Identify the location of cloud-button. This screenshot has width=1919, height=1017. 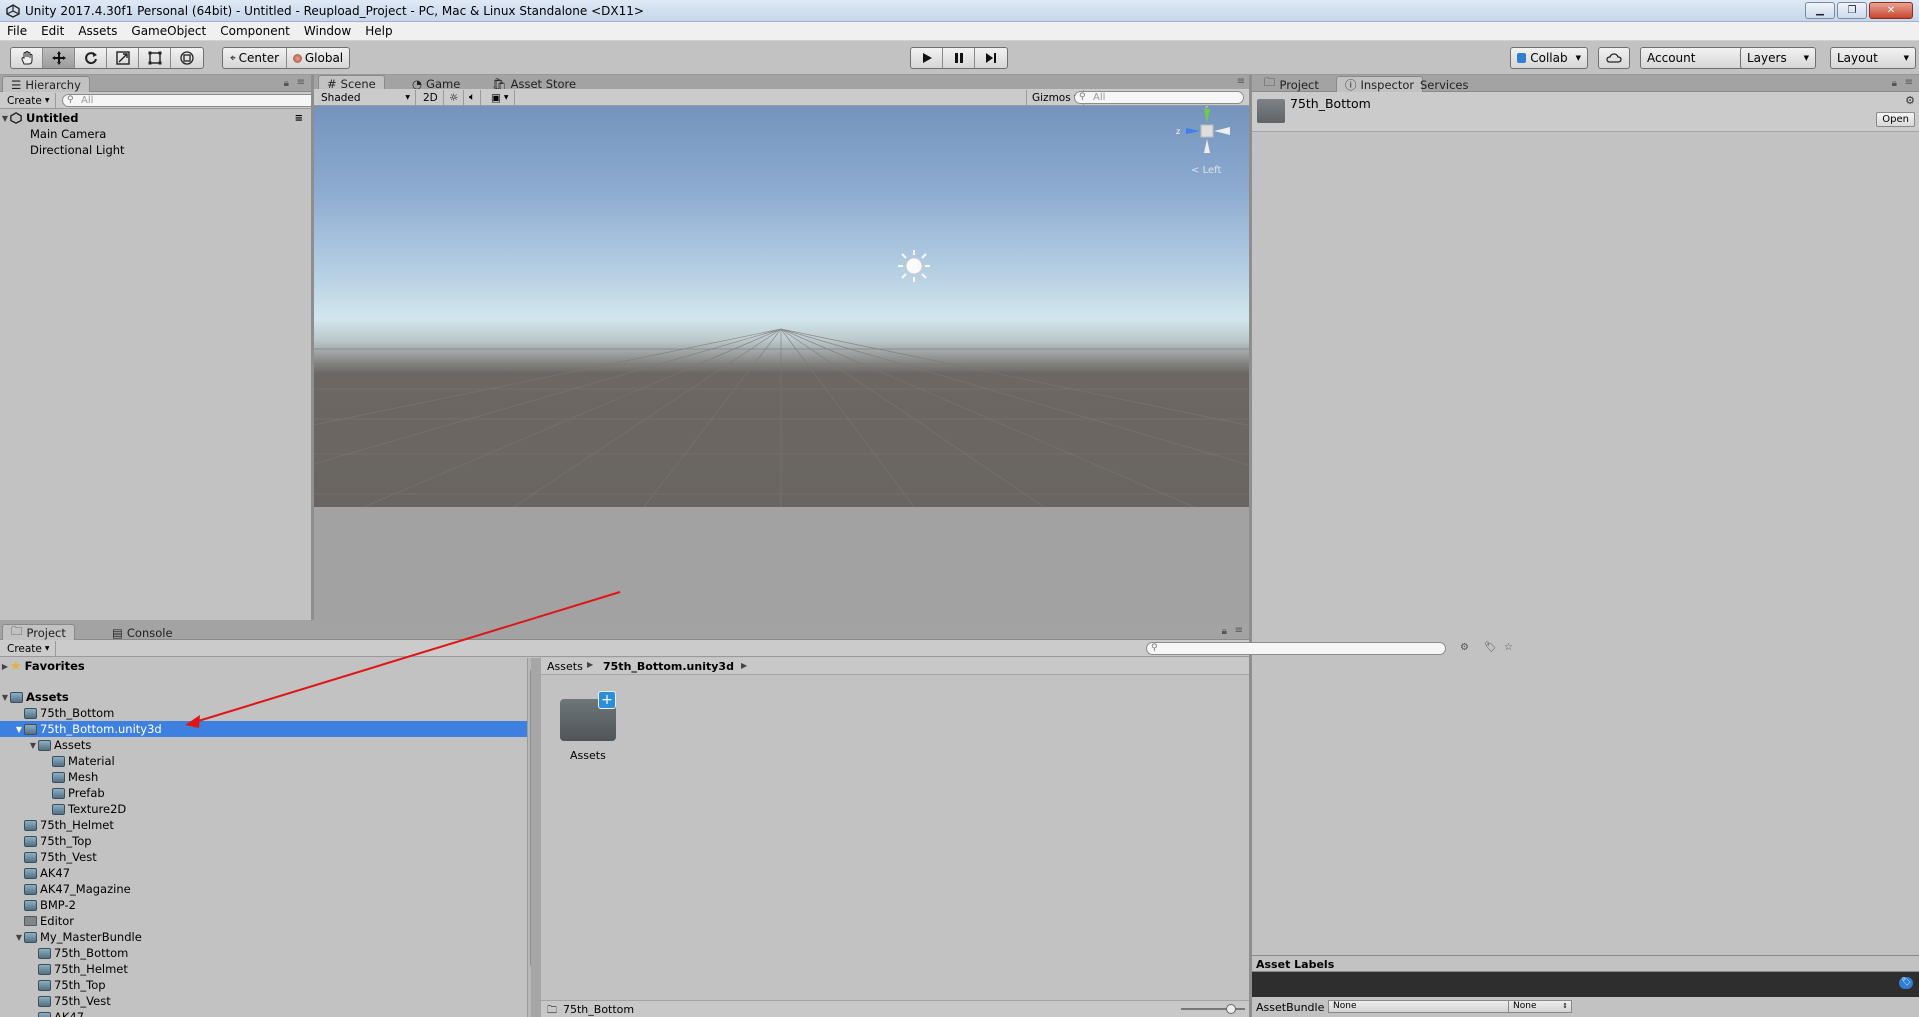
(1614, 58).